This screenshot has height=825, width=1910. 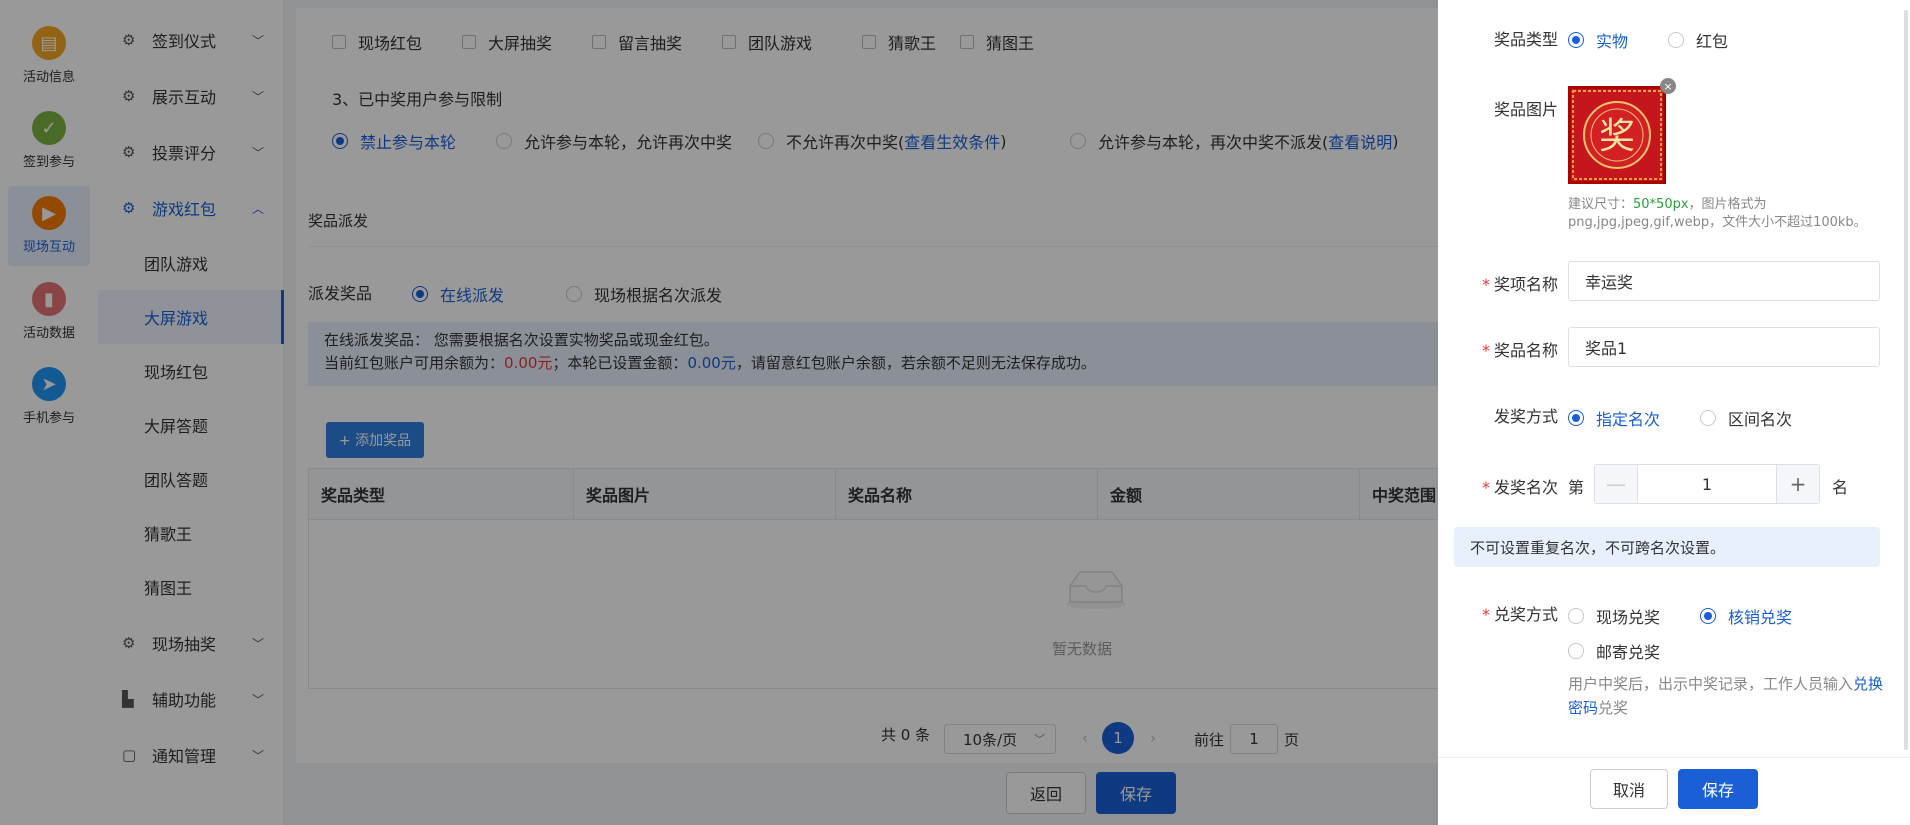 I want to click on minus-icon: —, so click(x=1616, y=484).